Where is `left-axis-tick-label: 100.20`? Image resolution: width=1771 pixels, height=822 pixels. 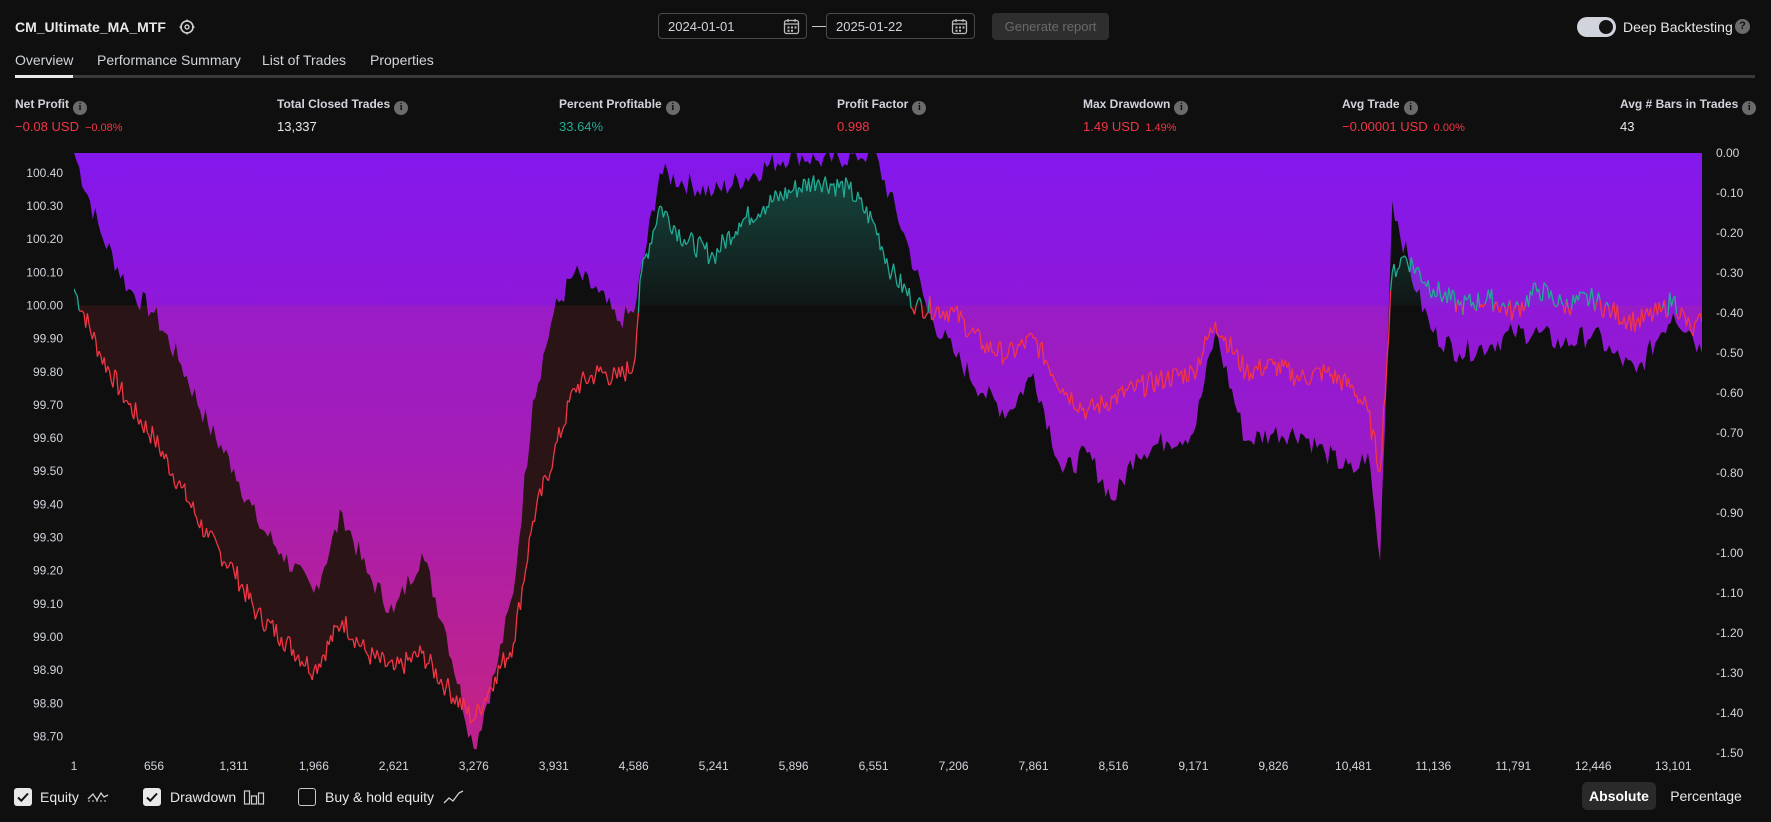
left-axis-tick-label: 100.20 is located at coordinates (44, 239).